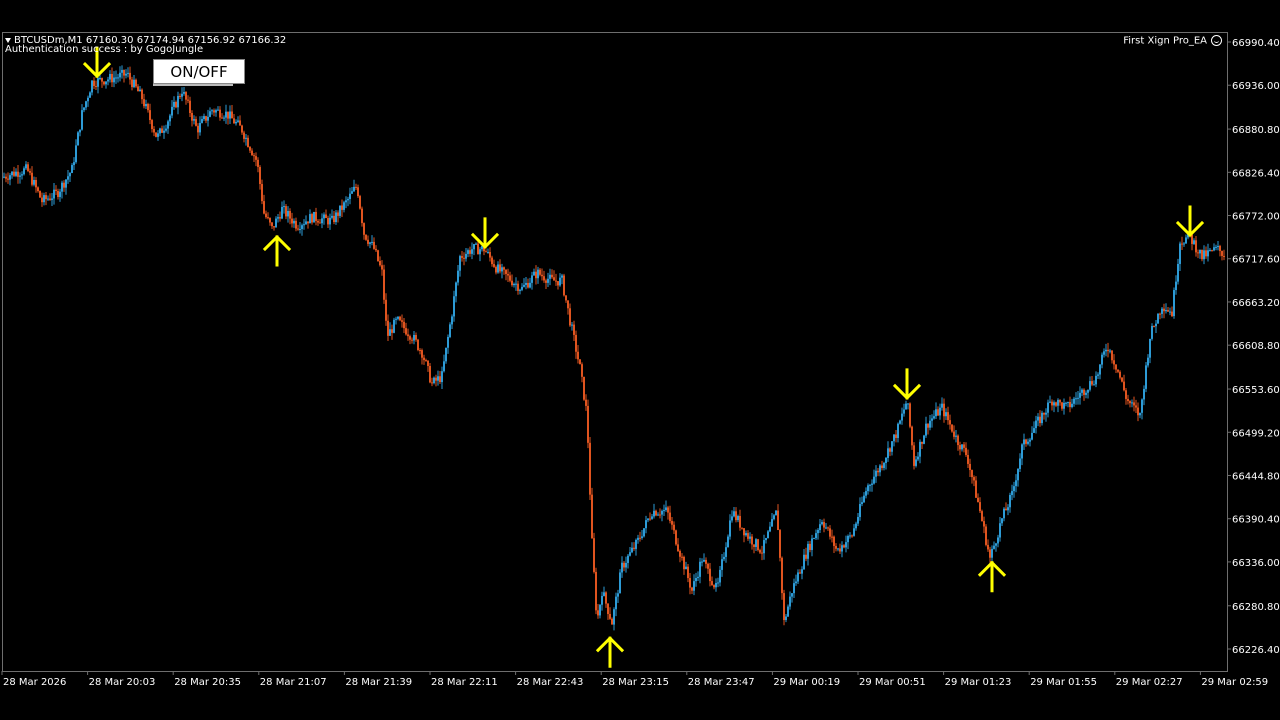 This screenshot has width=1280, height=720. What do you see at coordinates (1216, 40) in the screenshot?
I see `smiley-icon` at bounding box center [1216, 40].